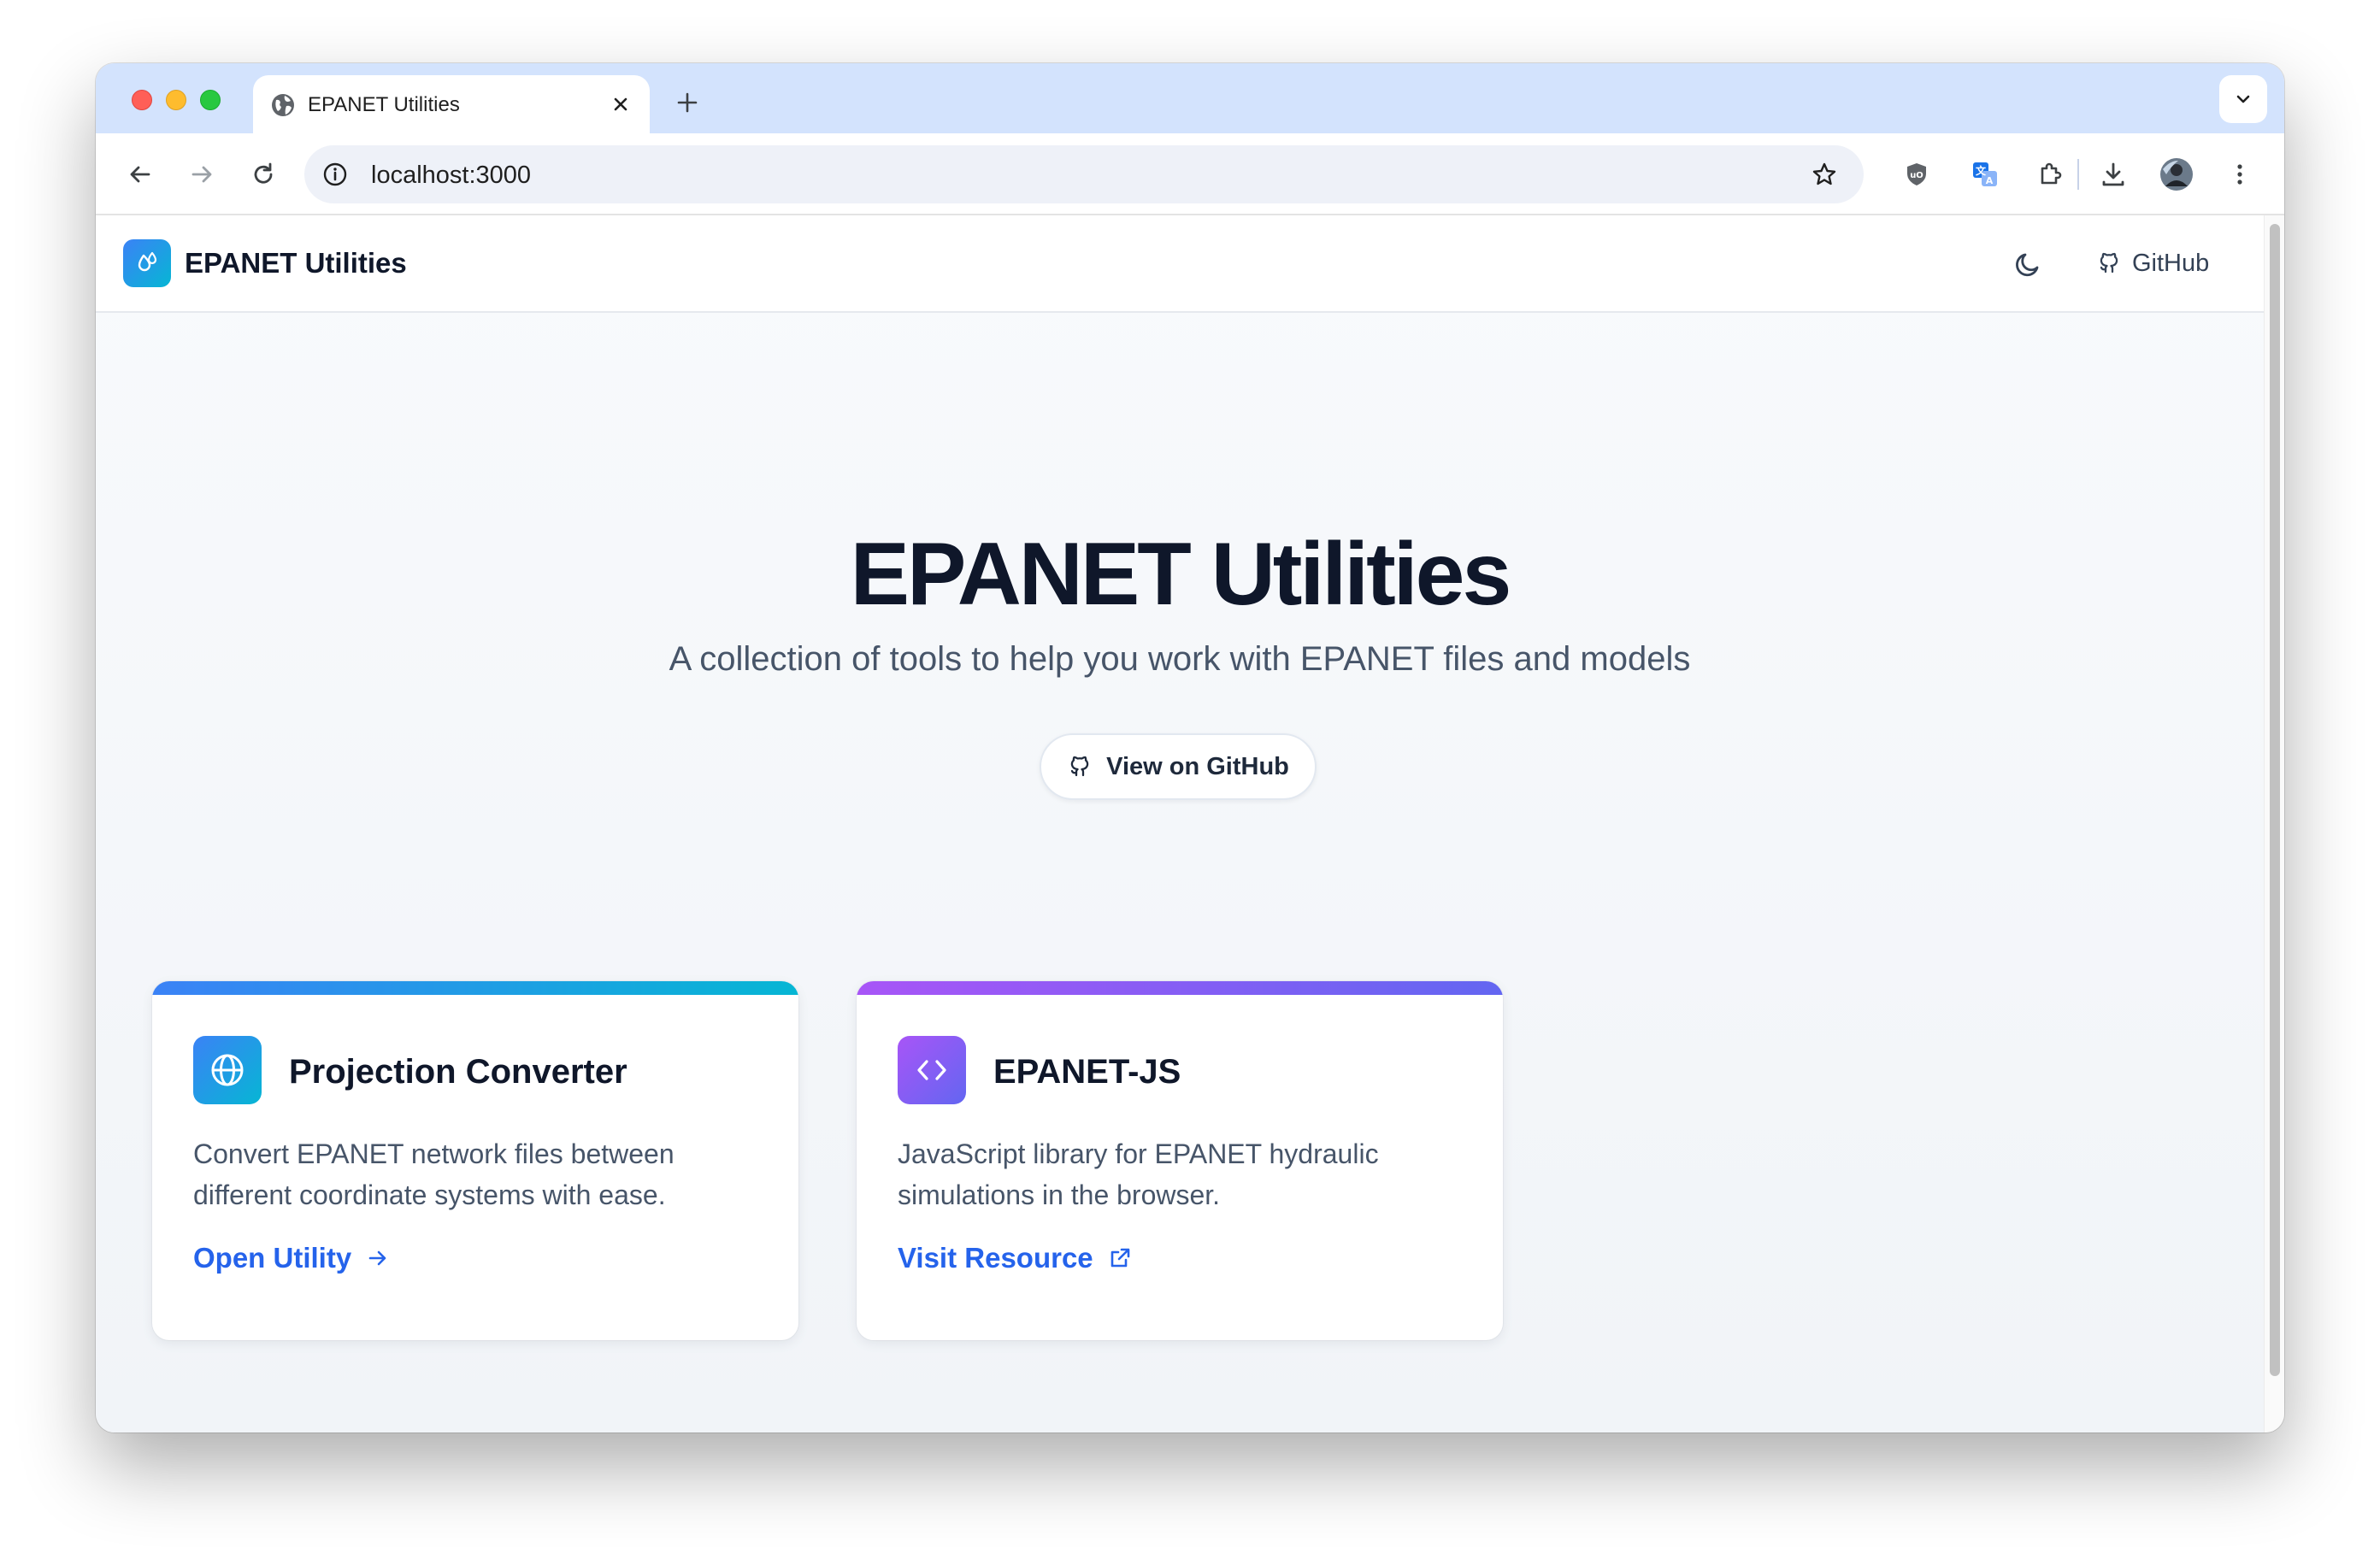 The image size is (2380, 1559). I want to click on visit-resource-label: Visit Resource, so click(996, 1258).